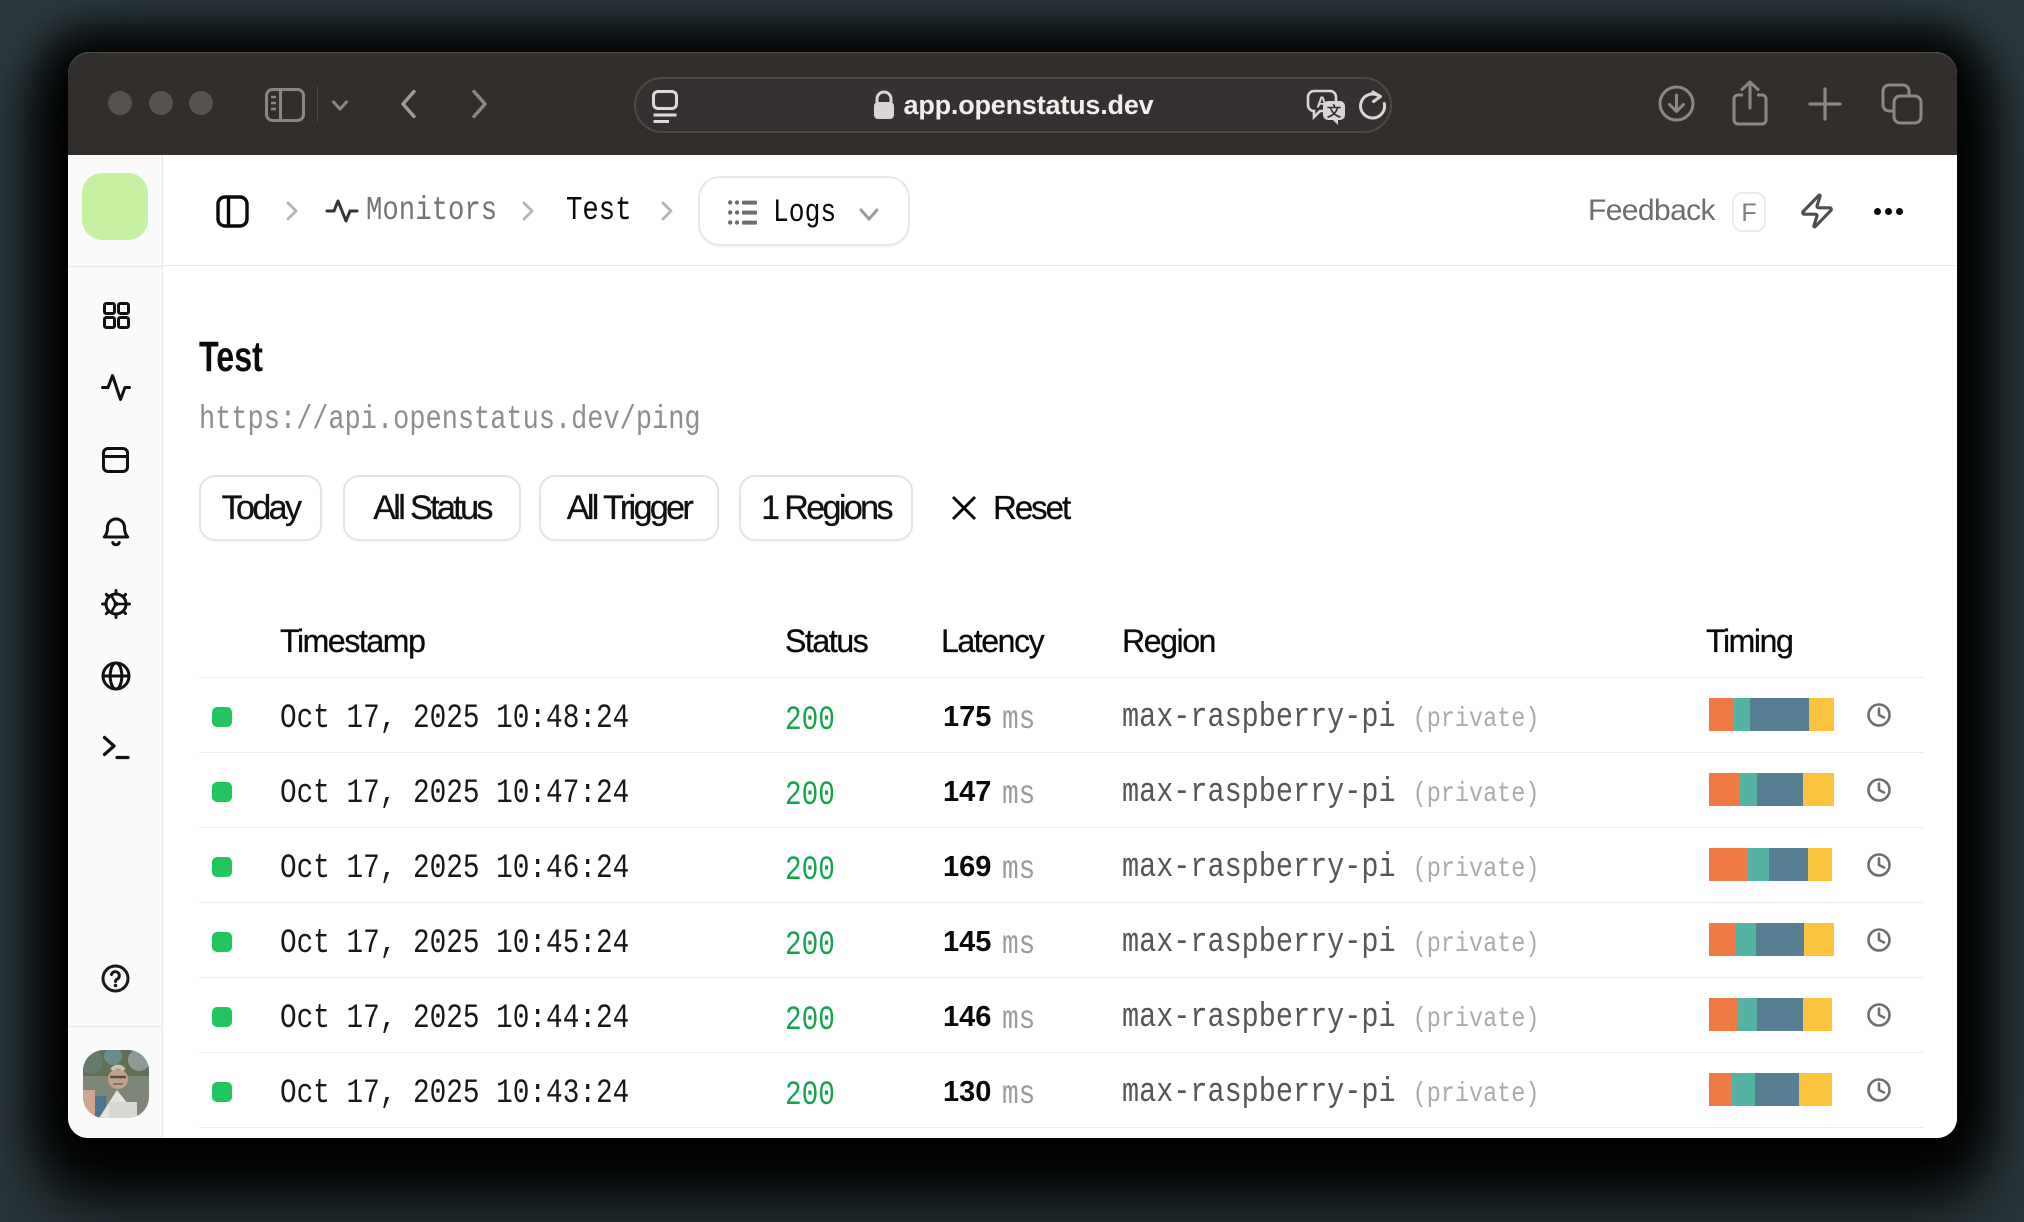 The height and width of the screenshot is (1222, 2024). What do you see at coordinates (1334, 112) in the screenshot?
I see `svg-text: 文` at bounding box center [1334, 112].